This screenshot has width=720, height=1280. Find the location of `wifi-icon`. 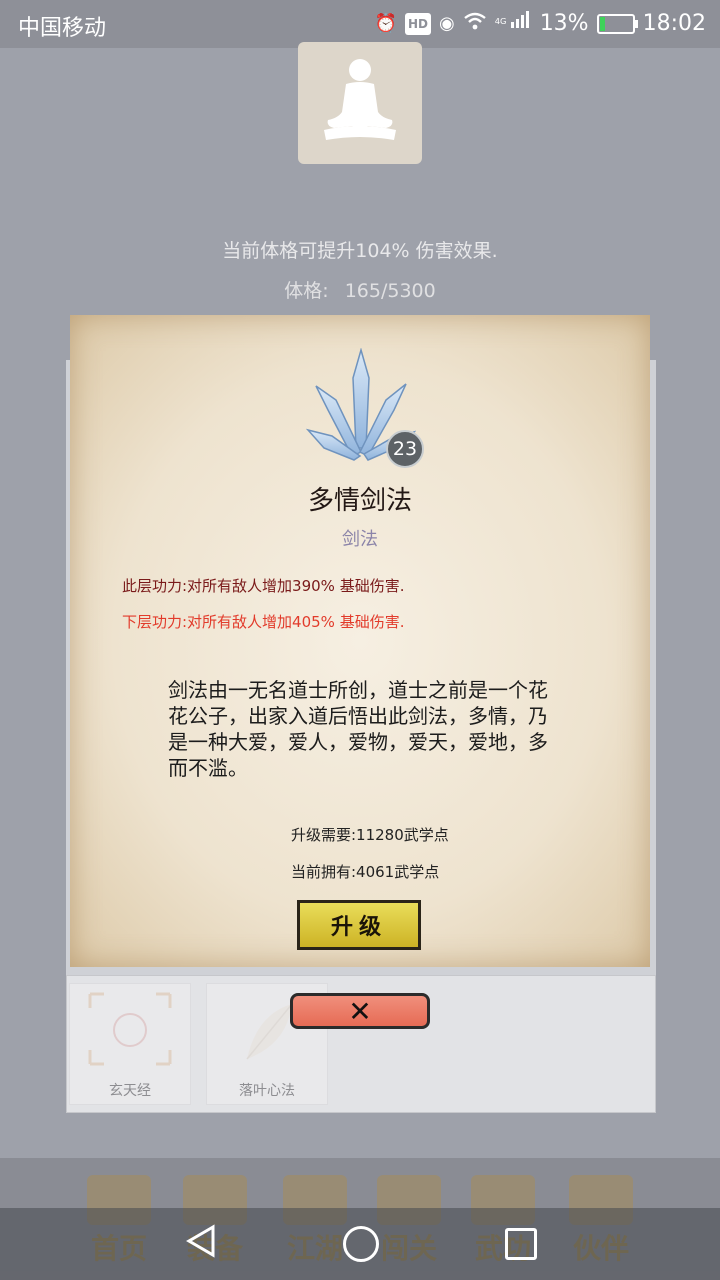

wifi-icon is located at coordinates (475, 24).